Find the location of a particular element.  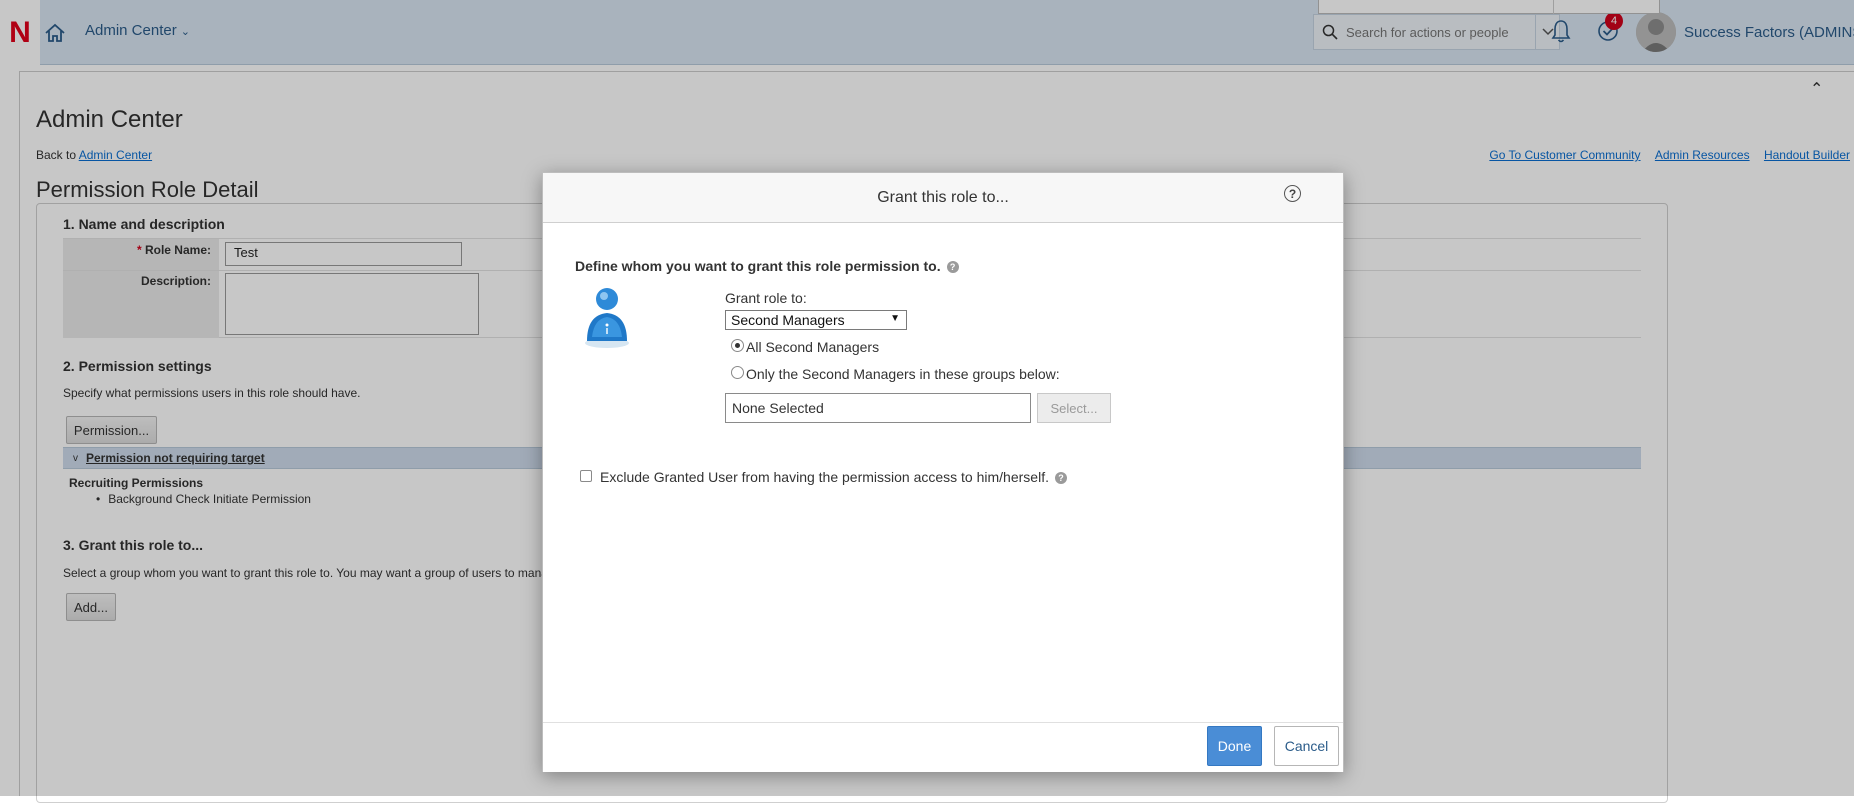

user-group-icon is located at coordinates (607, 318).